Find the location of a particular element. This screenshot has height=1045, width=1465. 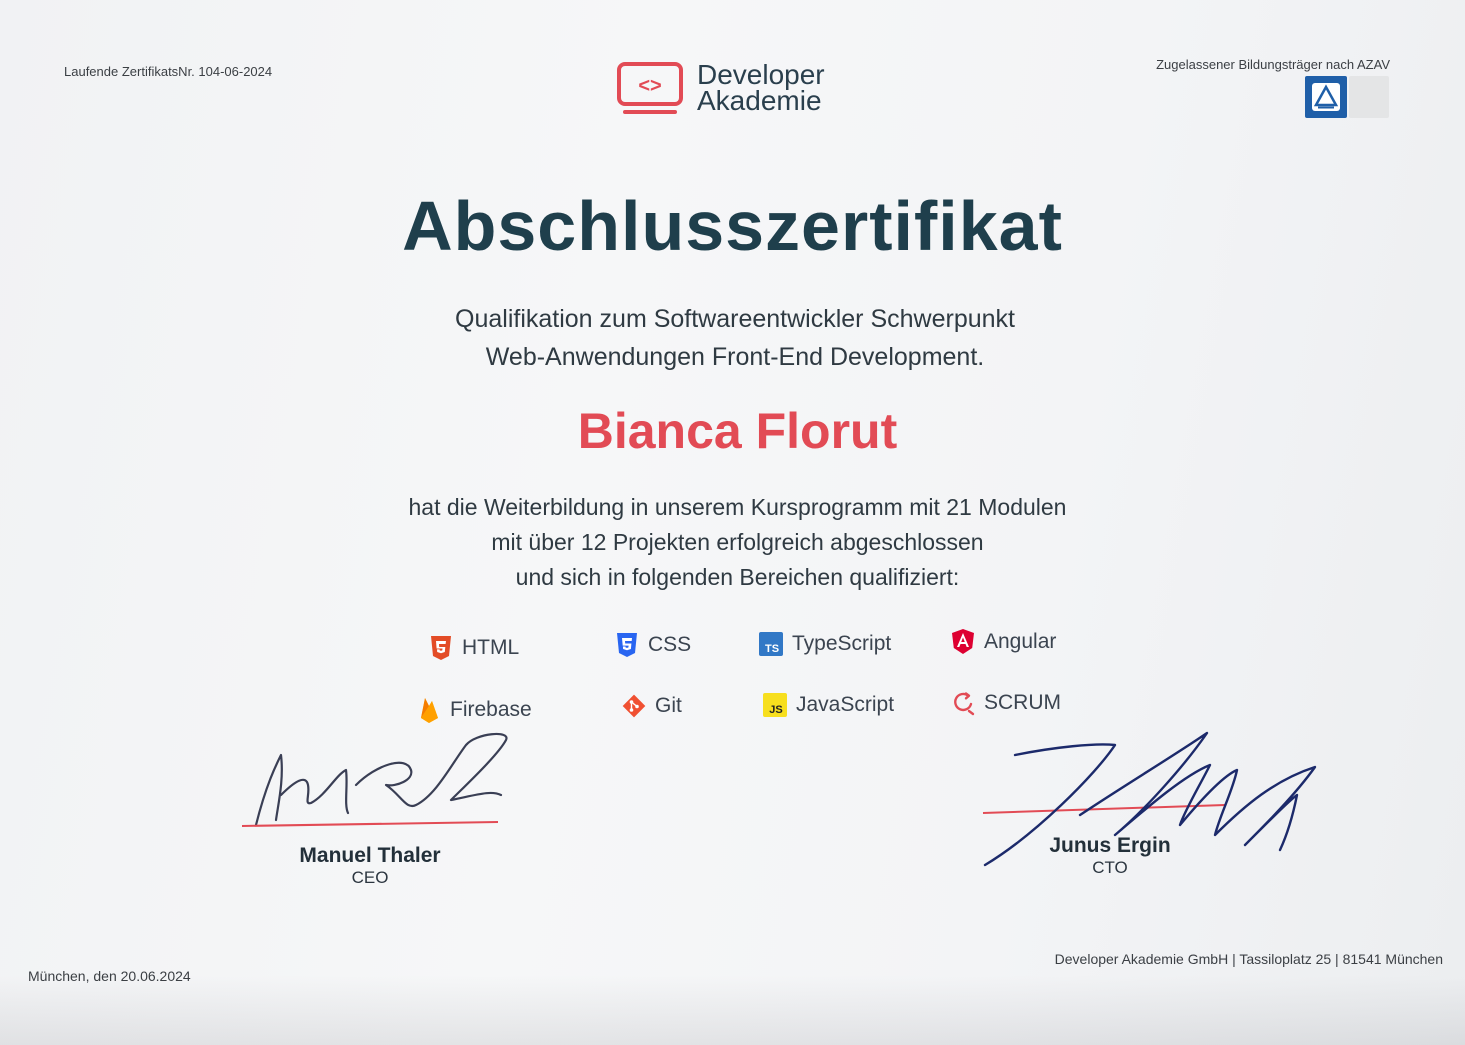

javascript-icon: JS is located at coordinates (775, 705).